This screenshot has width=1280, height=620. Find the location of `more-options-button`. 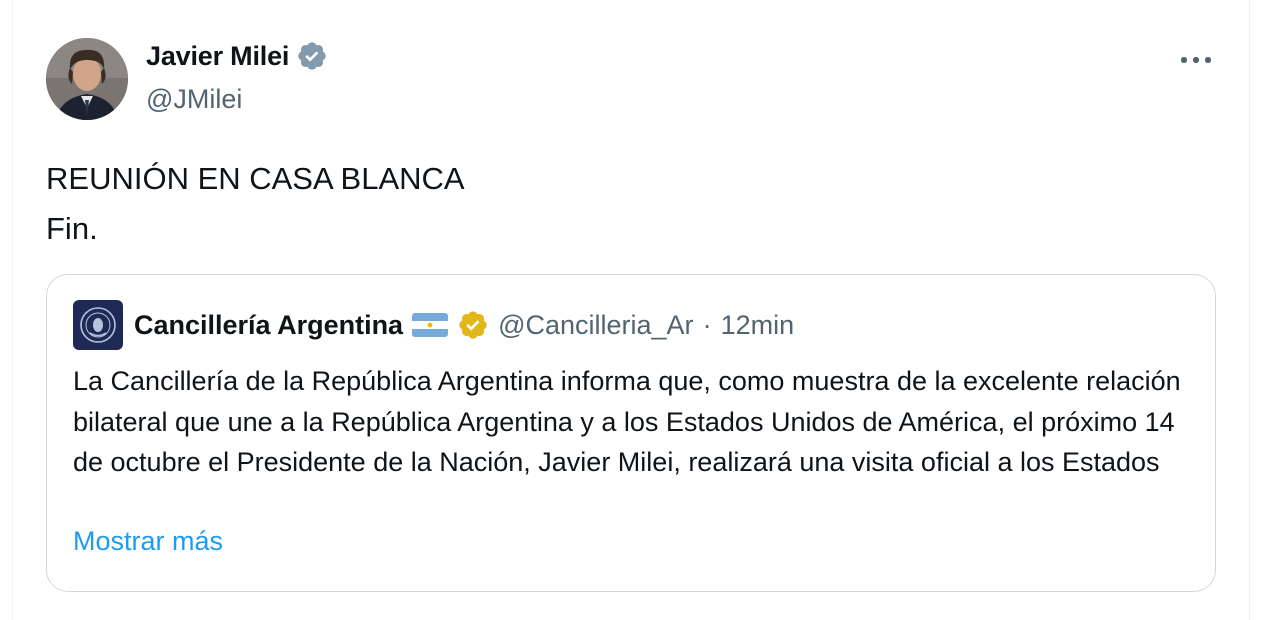

more-options-button is located at coordinates (1196, 60).